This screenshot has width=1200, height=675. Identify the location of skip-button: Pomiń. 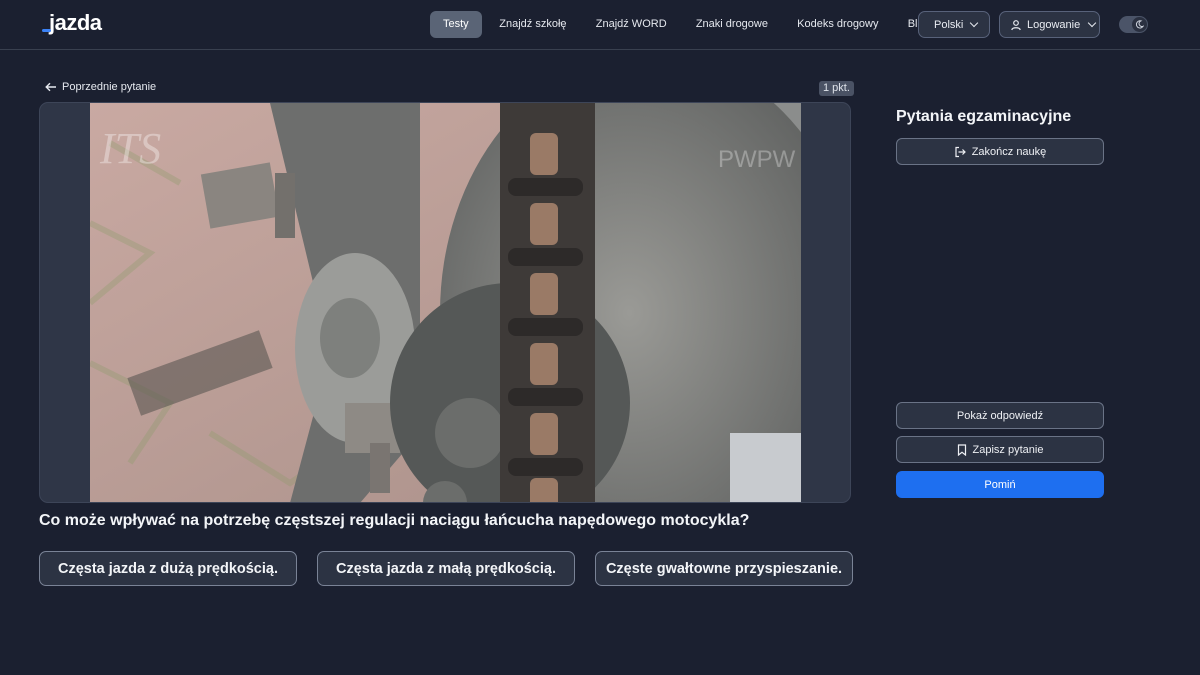
(1000, 484).